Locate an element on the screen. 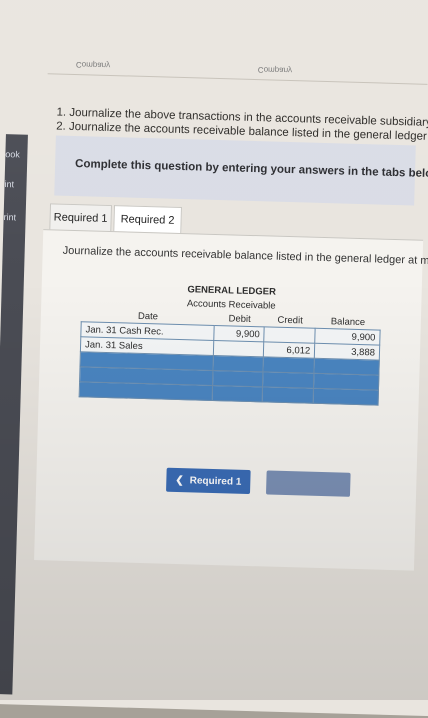  row-2-credit: 6,012 is located at coordinates (289, 350).